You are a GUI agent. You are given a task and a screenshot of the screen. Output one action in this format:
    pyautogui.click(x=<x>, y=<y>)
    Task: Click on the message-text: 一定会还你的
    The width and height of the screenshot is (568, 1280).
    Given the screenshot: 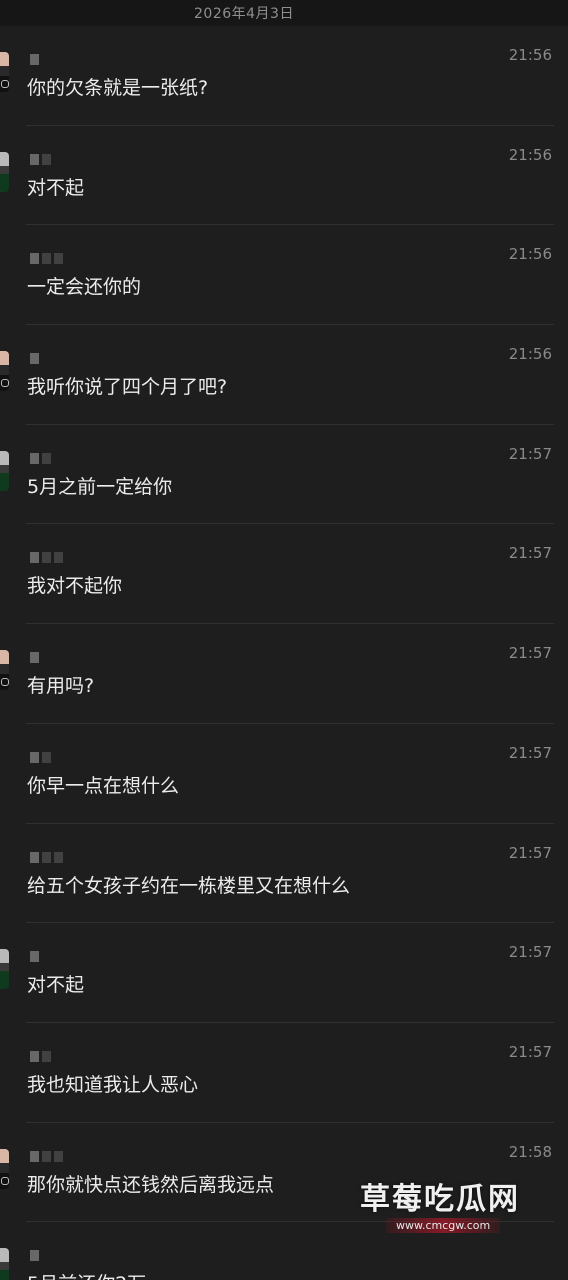 What is the action you would take?
    pyautogui.click(x=84, y=287)
    